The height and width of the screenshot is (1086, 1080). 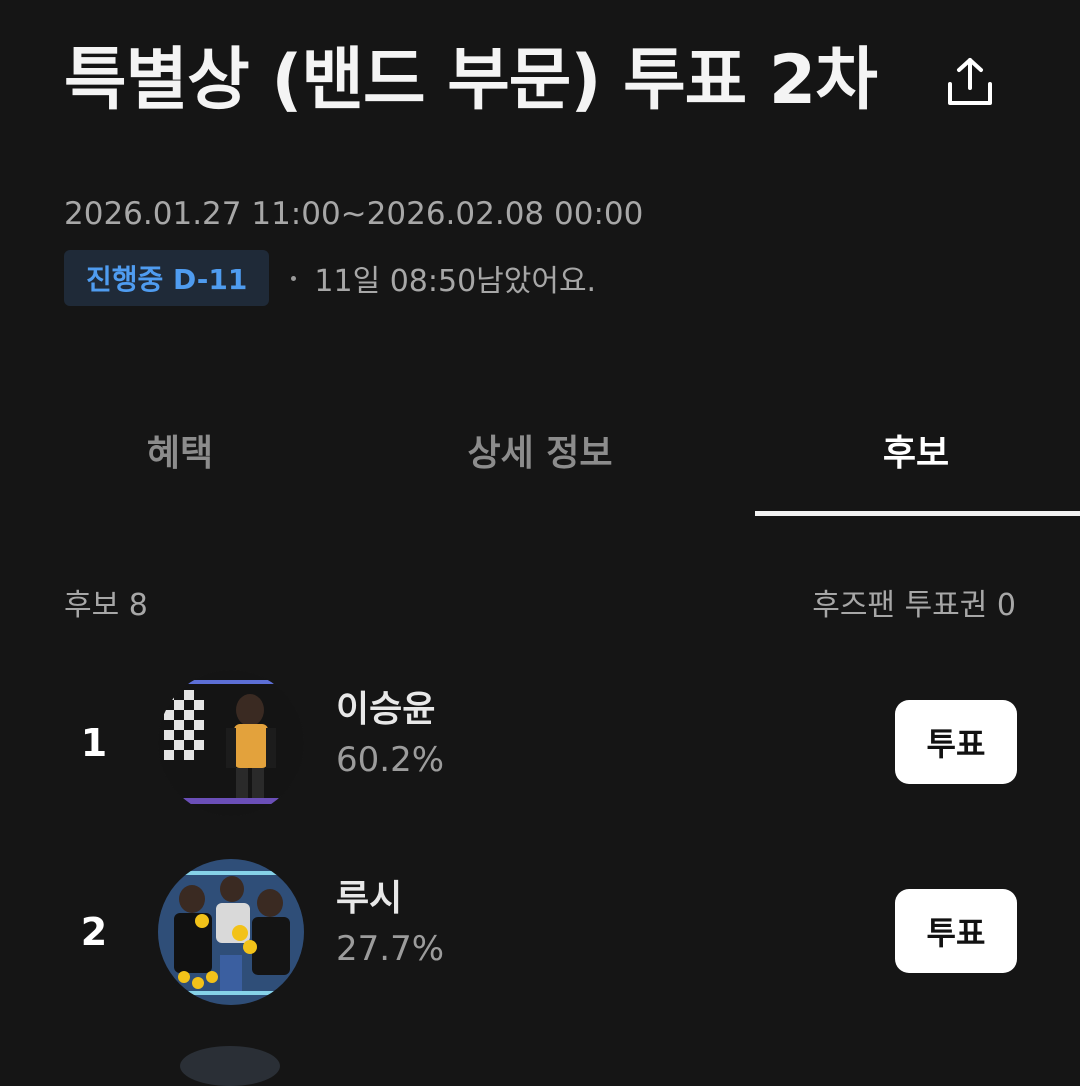 I want to click on candidate-row: 2 루시 27.7% 투표, so click(x=540, y=932).